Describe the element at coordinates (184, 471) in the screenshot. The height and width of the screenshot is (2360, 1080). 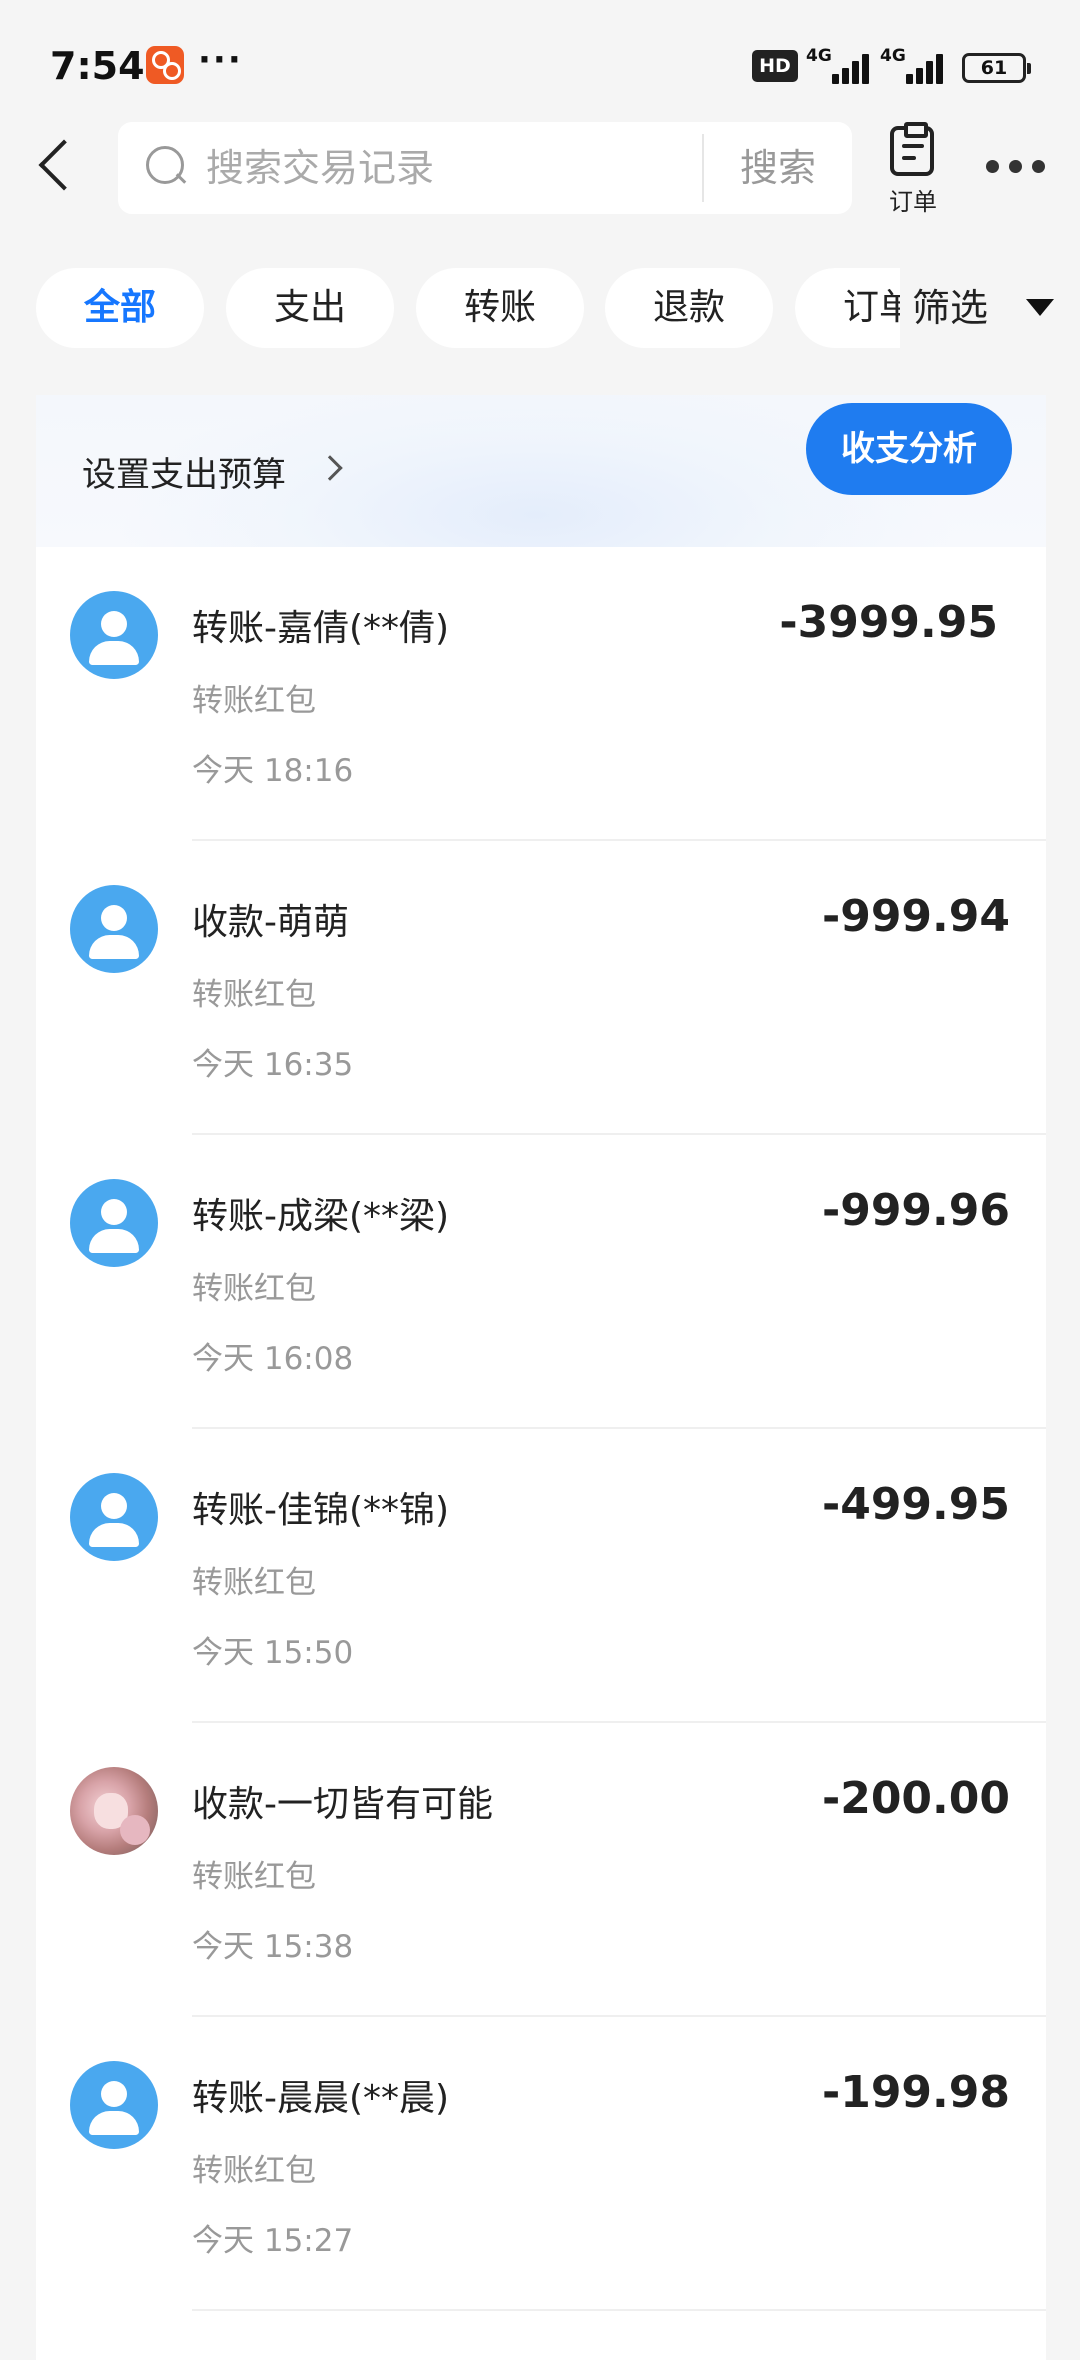
I see `set-budget-link: 设置支出预算` at that location.